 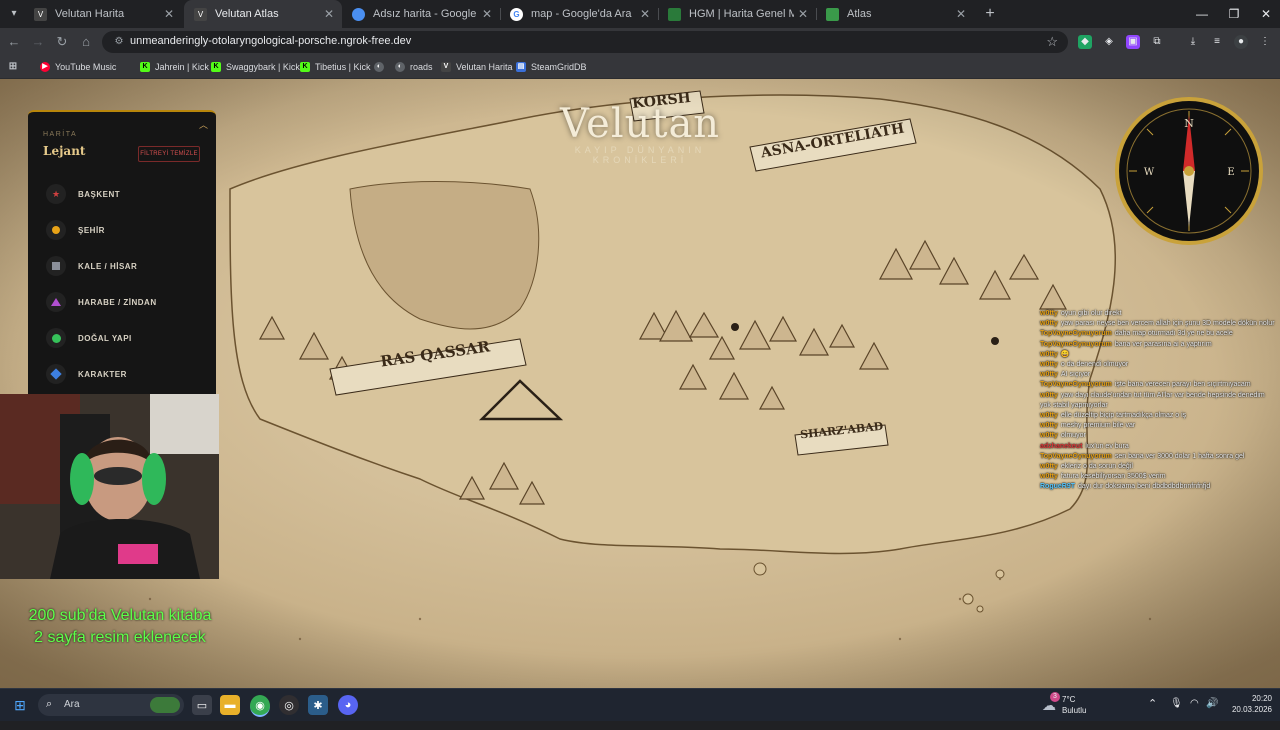 I want to click on compass-e: E, so click(x=1230, y=172).